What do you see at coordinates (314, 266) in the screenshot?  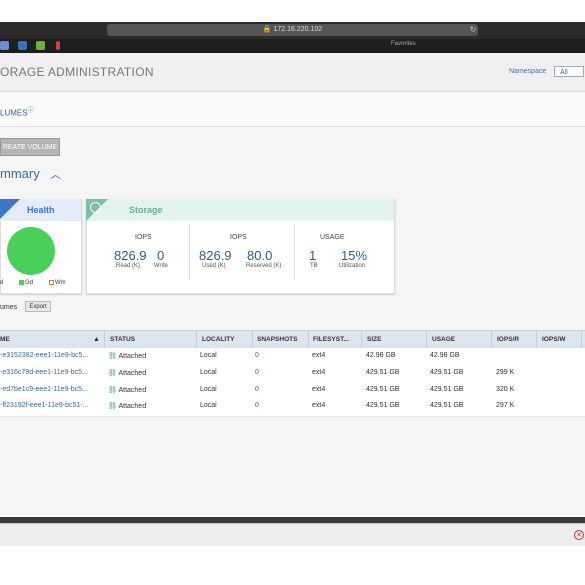 I see `usage-tb-label: TB` at bounding box center [314, 266].